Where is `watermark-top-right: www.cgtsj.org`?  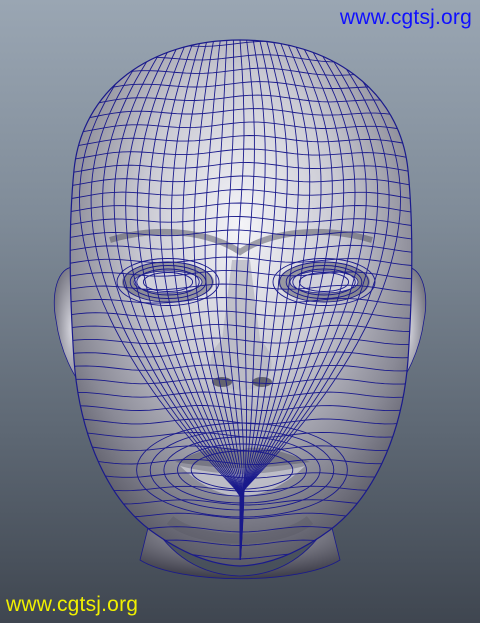
watermark-top-right: www.cgtsj.org is located at coordinates (405, 17).